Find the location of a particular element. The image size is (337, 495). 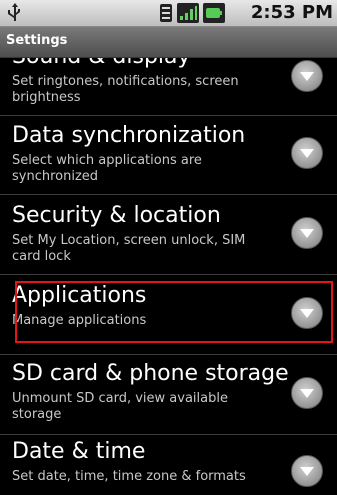

settings-item-title: Date & time is located at coordinates (79, 451).